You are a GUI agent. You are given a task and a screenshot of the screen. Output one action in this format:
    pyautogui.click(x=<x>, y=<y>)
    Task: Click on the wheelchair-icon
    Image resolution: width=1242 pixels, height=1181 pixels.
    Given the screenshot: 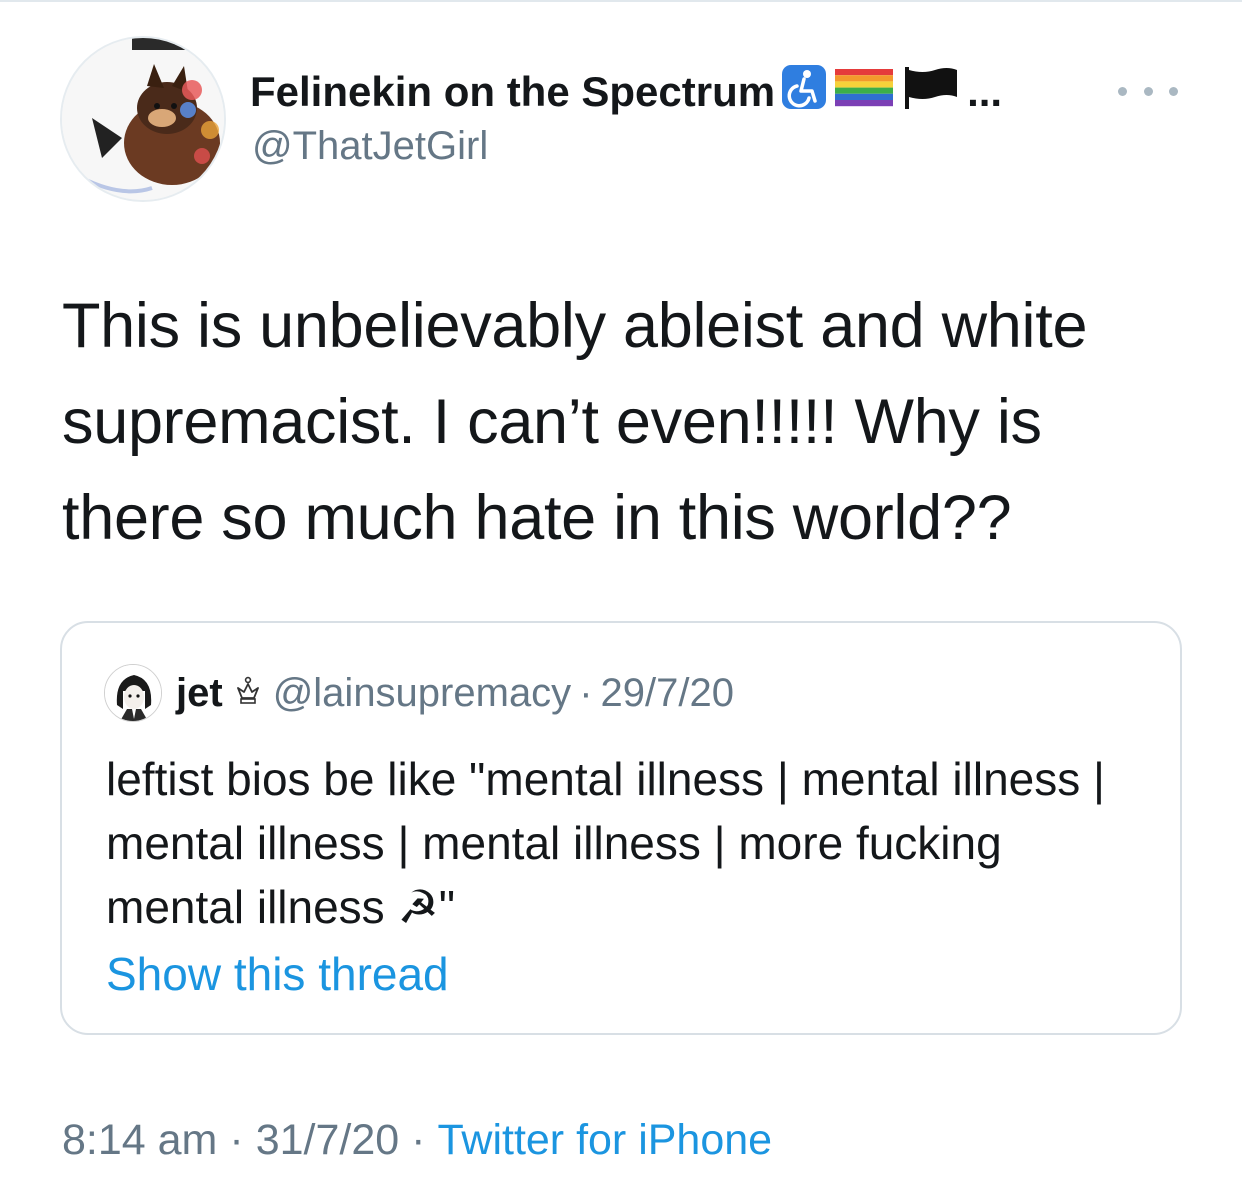 What is the action you would take?
    pyautogui.click(x=804, y=92)
    